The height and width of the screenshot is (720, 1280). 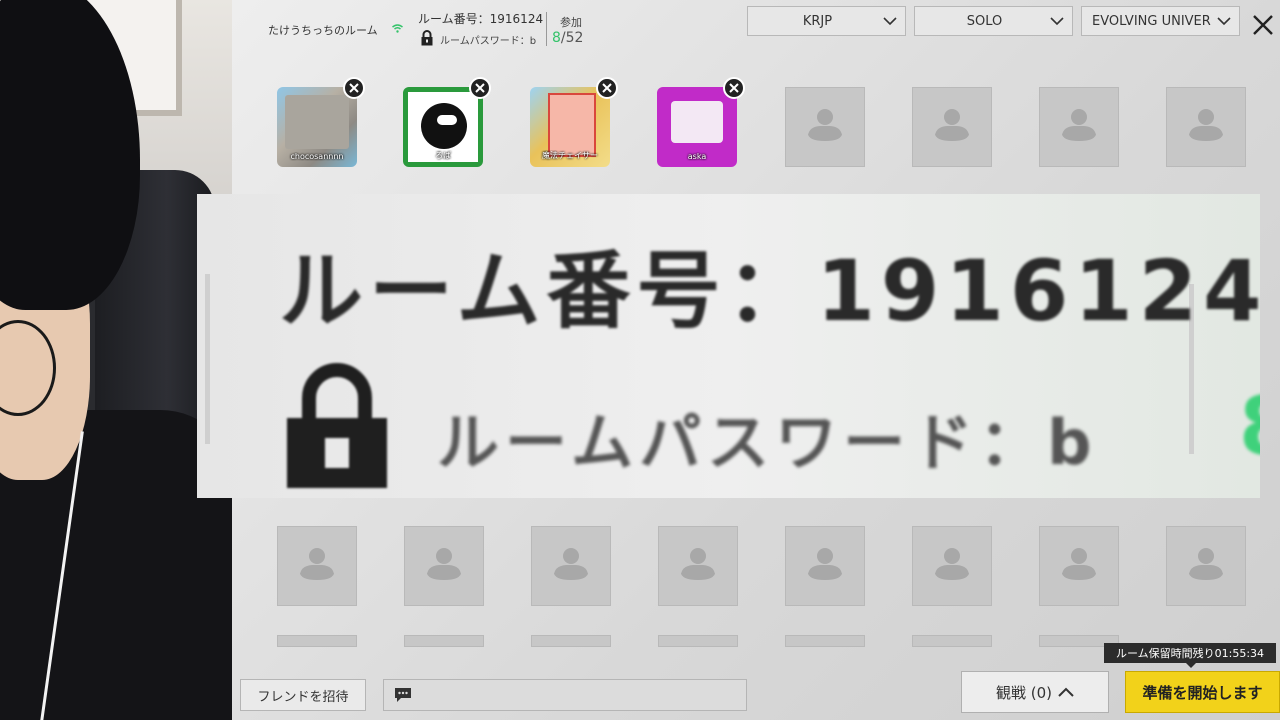 What do you see at coordinates (337, 425) in the screenshot?
I see `zoomed-lock-icon` at bounding box center [337, 425].